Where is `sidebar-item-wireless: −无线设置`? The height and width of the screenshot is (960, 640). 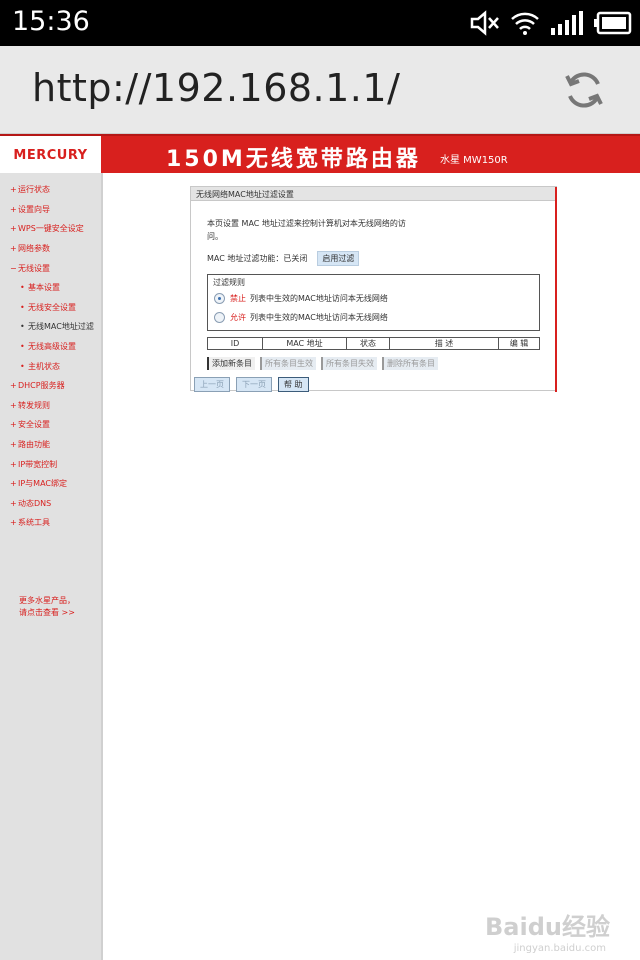
sidebar-item-wireless: −无线设置 is located at coordinates (30, 268).